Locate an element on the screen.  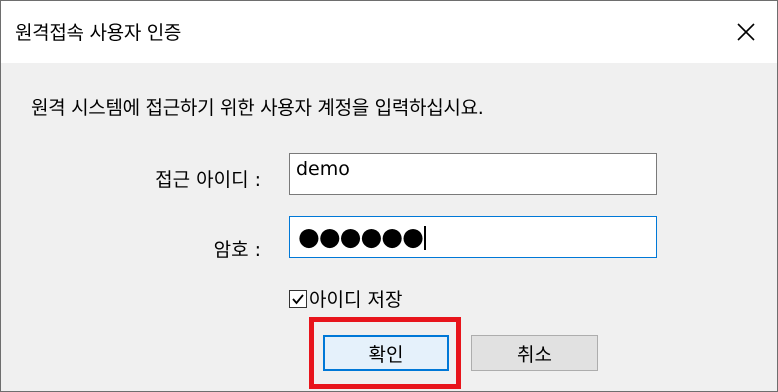
password-input: ●●●●●● is located at coordinates (473, 237).